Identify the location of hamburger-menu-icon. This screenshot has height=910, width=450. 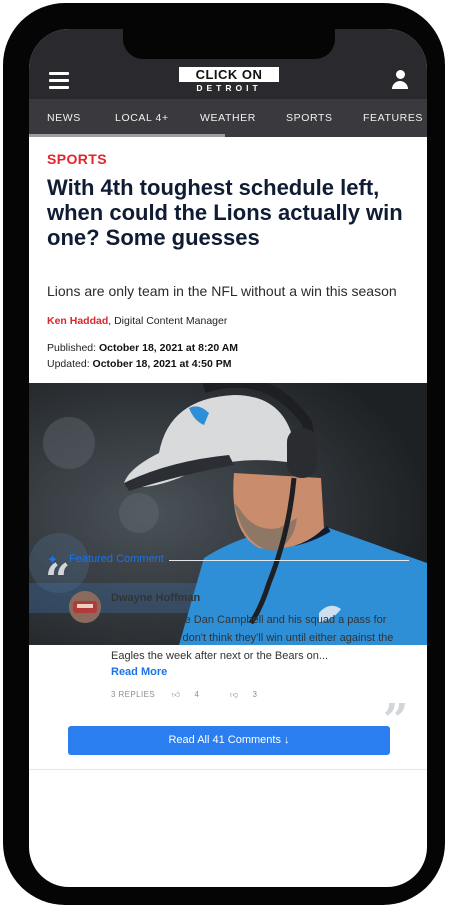
(59, 80).